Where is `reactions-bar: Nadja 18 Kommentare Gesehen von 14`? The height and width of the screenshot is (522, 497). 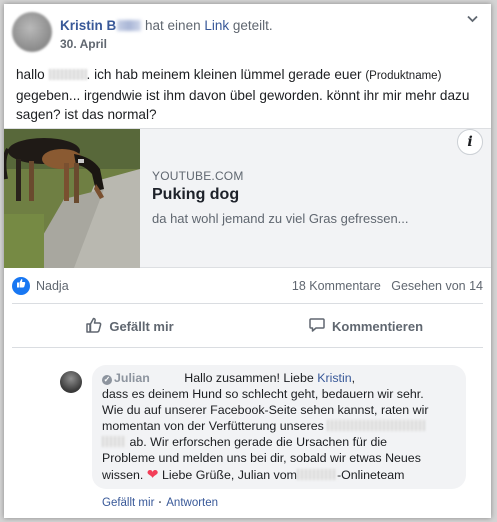
reactions-bar: Nadja 18 Kommentare Gesehen von 14 is located at coordinates (247, 287).